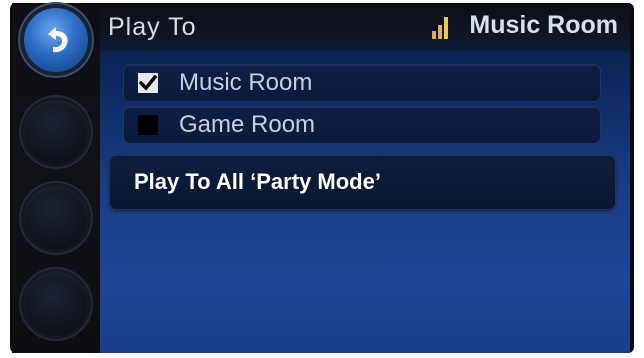 This screenshot has height=358, width=644. I want to click on checkbox-checked, so click(148, 83).